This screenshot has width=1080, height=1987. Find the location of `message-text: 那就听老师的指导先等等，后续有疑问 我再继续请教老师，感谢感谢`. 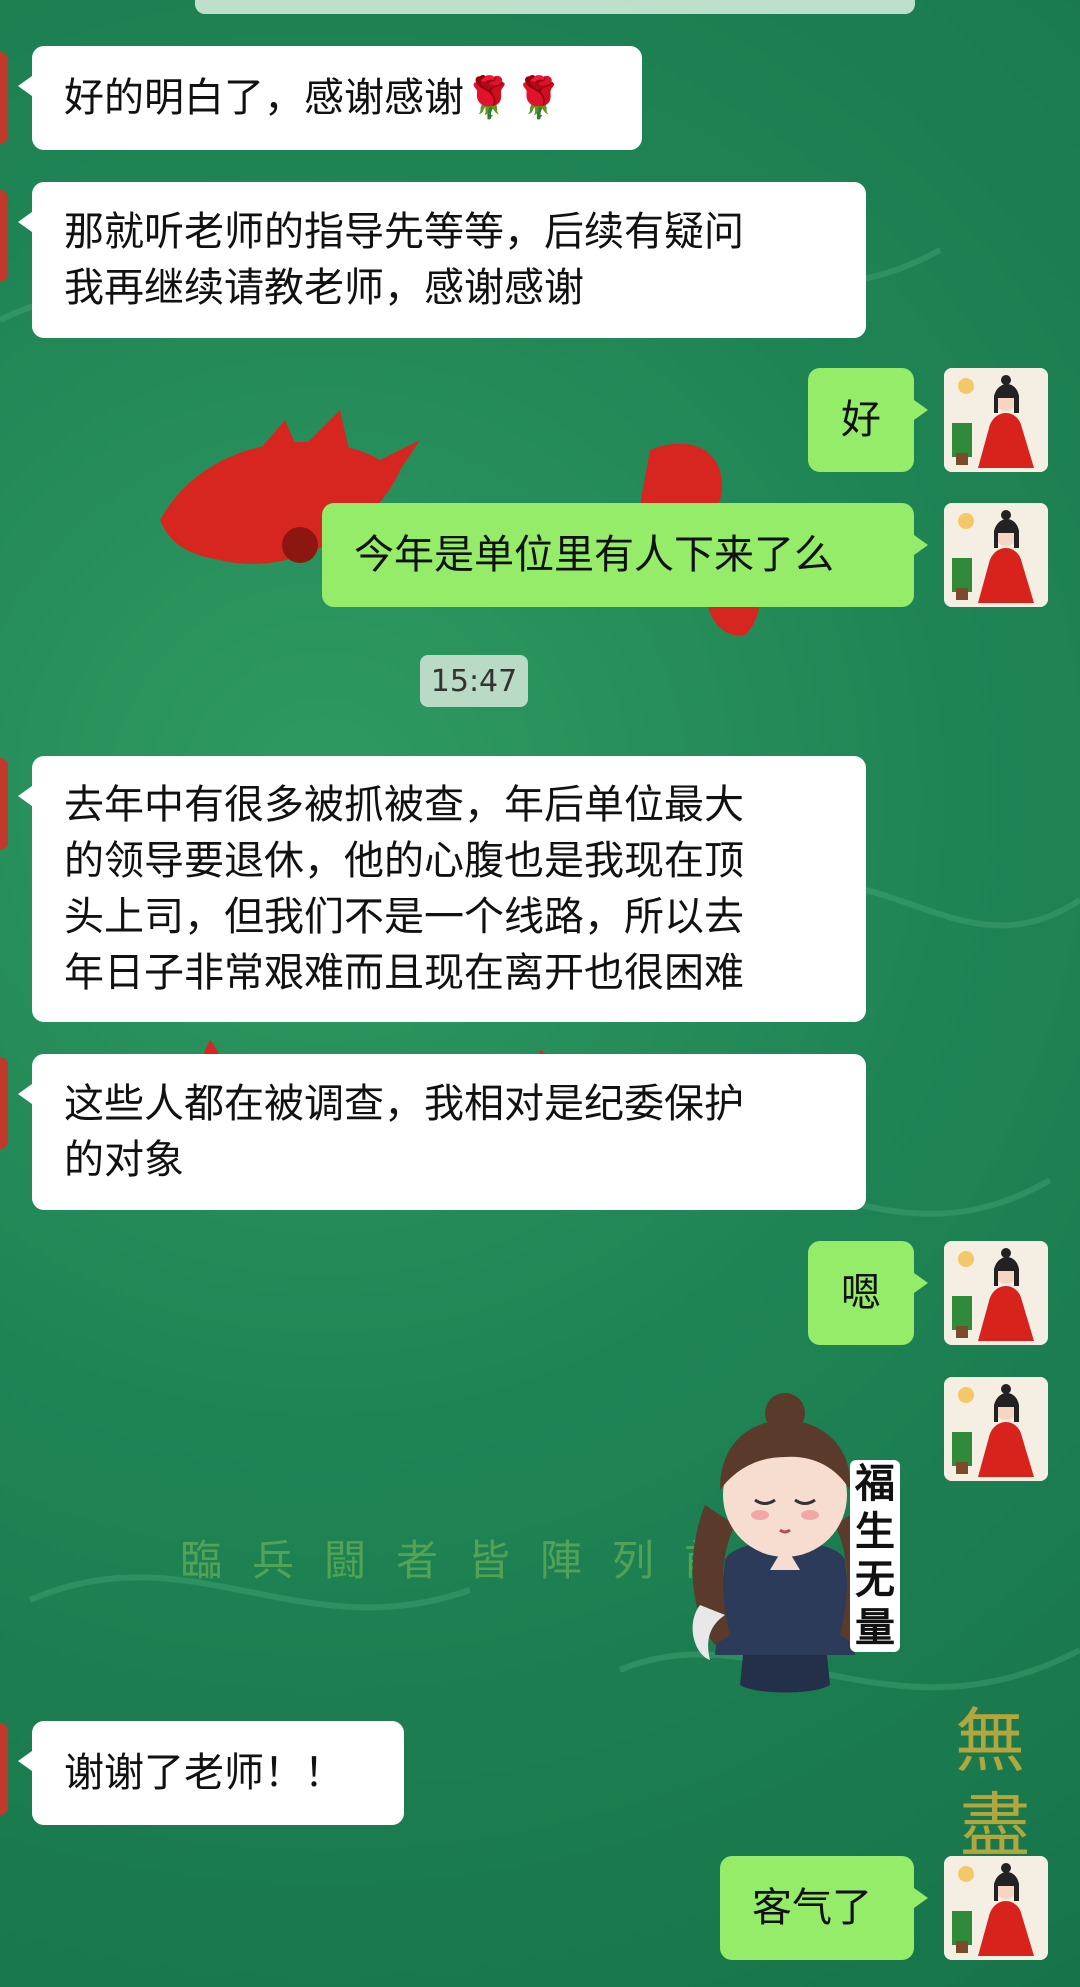

message-text: 那就听老师的指导先等等，后续有疑问 我再继续请教老师，感谢感谢 is located at coordinates (404, 260).